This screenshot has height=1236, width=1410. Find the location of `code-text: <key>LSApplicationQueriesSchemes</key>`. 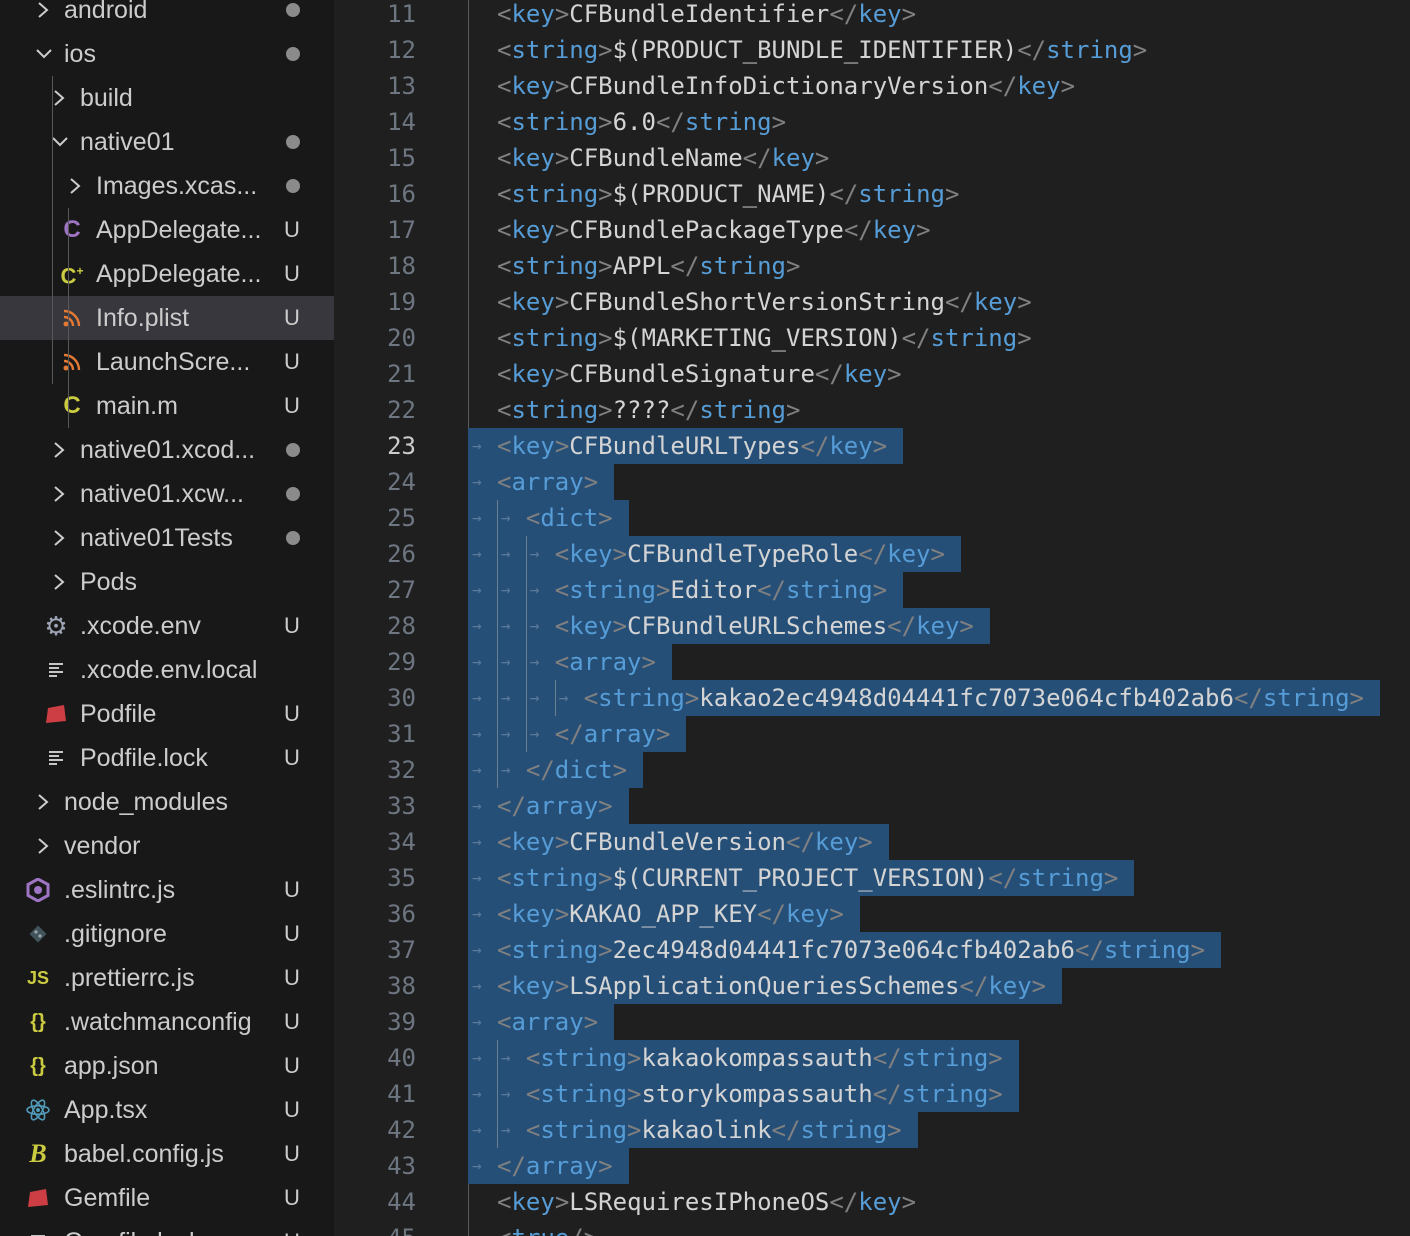

code-text: <key>LSApplicationQueriesSchemes</key> is located at coordinates (771, 986).